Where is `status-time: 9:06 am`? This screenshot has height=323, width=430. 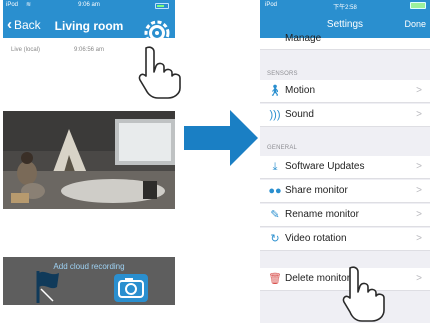 status-time: 9:06 am is located at coordinates (89, 5).